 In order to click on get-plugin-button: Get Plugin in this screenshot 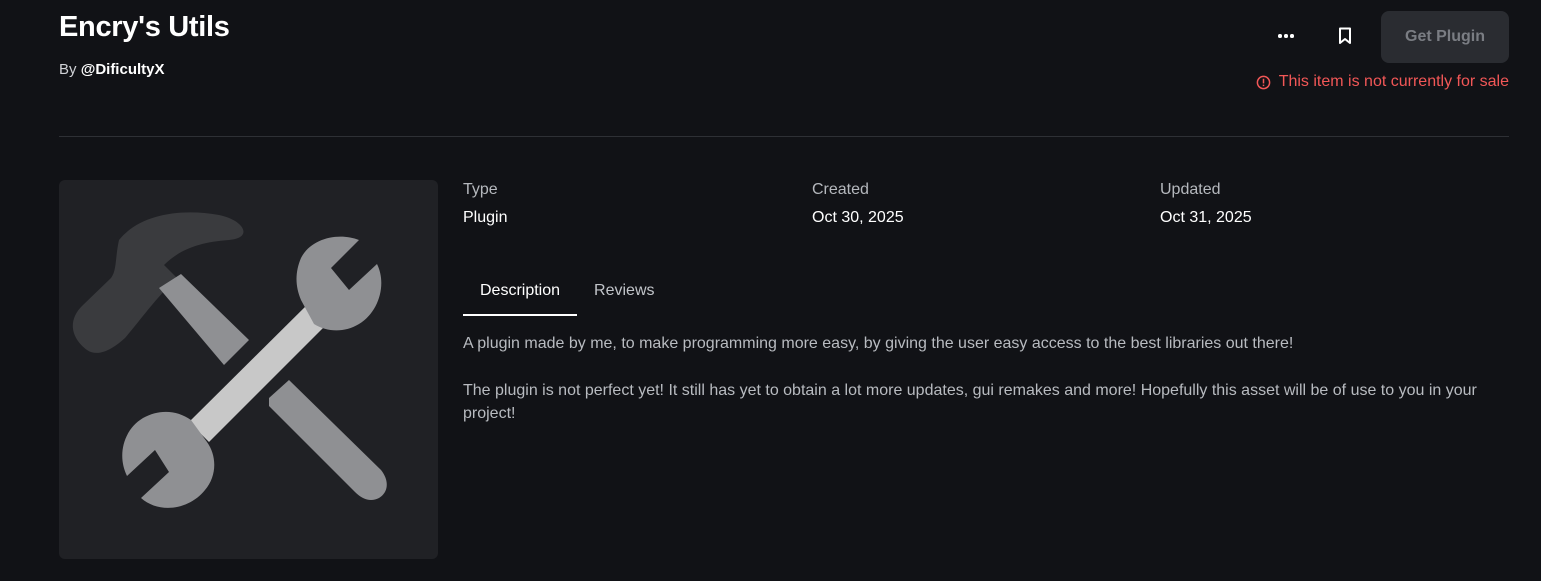, I will do `click(1445, 37)`.